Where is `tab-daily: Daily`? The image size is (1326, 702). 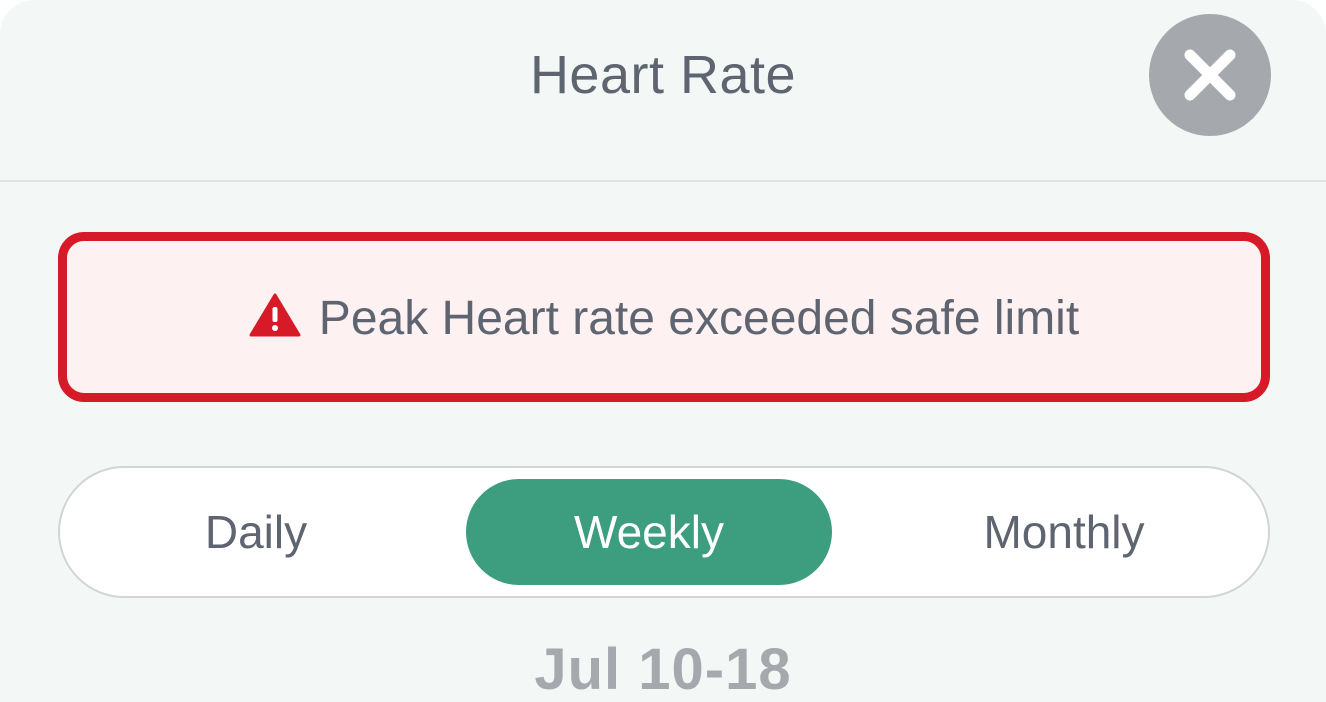 tab-daily: Daily is located at coordinates (256, 532).